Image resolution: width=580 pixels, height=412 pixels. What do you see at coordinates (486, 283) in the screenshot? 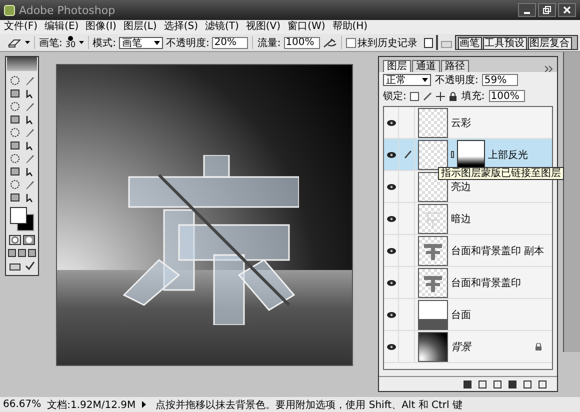
I see `layer-name: 台面和背景盖印` at bounding box center [486, 283].